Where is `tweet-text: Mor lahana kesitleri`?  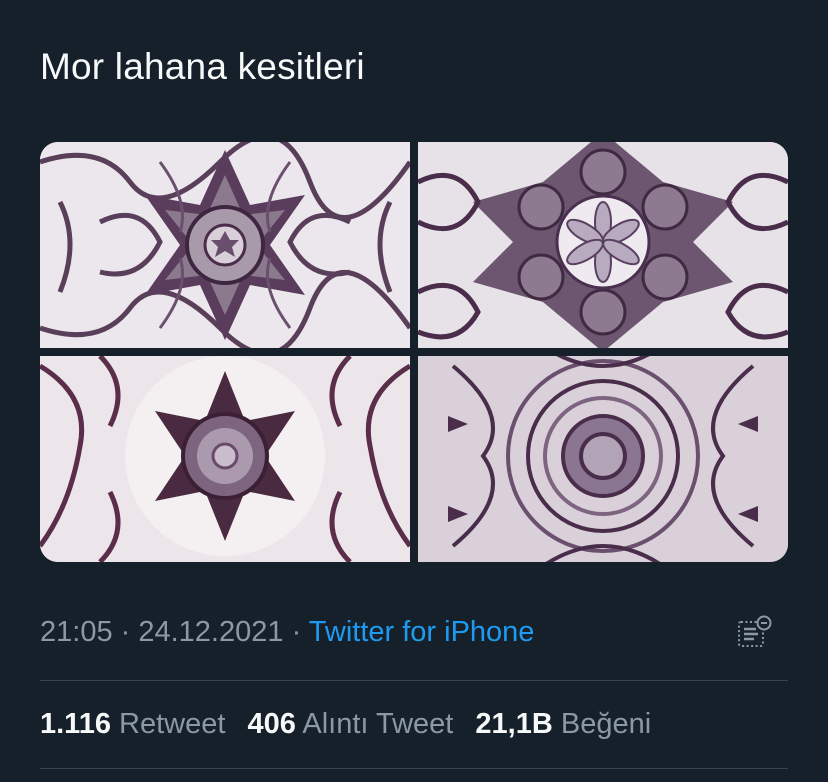
tweet-text: Mor lahana kesitleri is located at coordinates (202, 66).